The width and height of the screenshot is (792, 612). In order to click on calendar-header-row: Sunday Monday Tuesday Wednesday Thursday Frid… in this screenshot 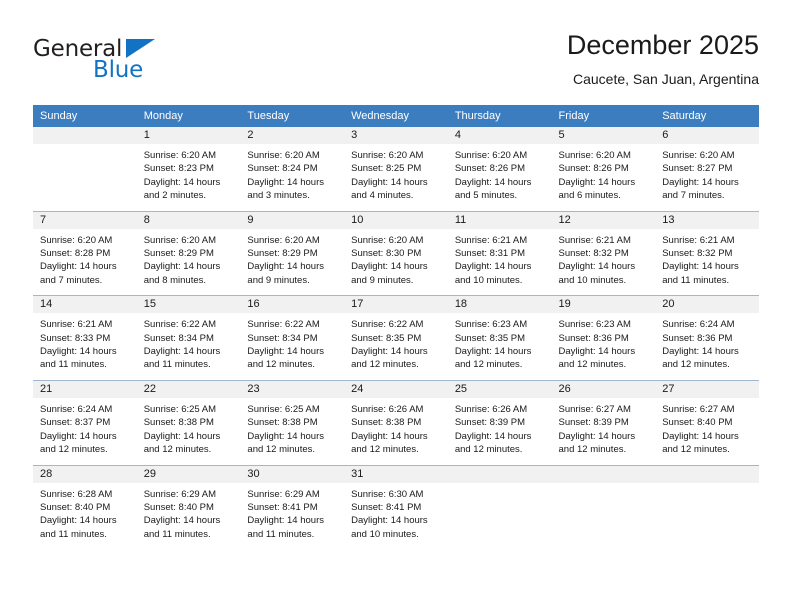, I will do `click(396, 116)`.